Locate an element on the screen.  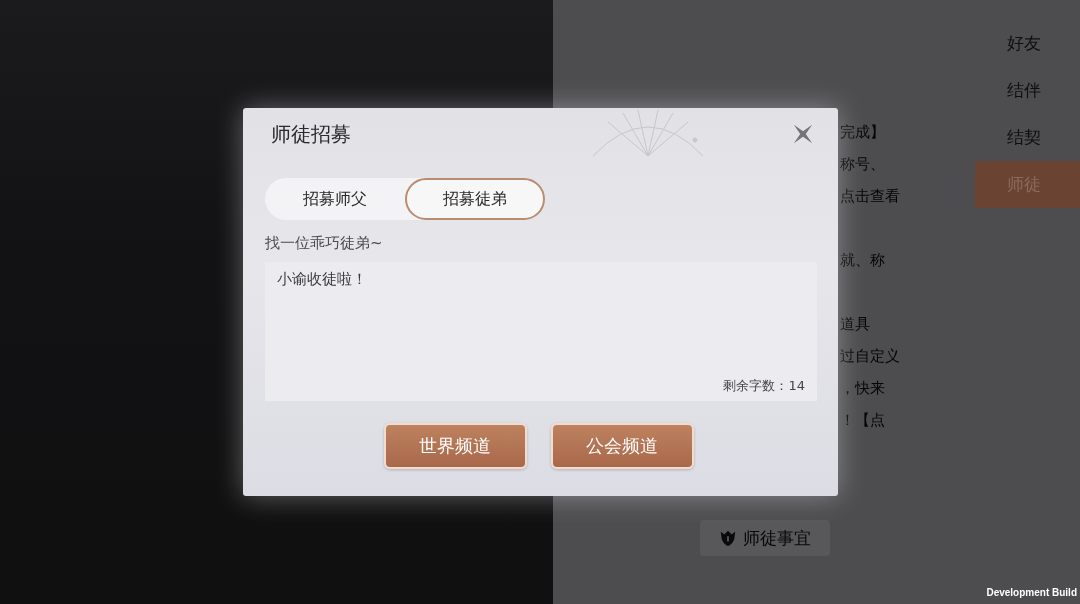
affairs-button: 师徒事宜 is located at coordinates (765, 538).